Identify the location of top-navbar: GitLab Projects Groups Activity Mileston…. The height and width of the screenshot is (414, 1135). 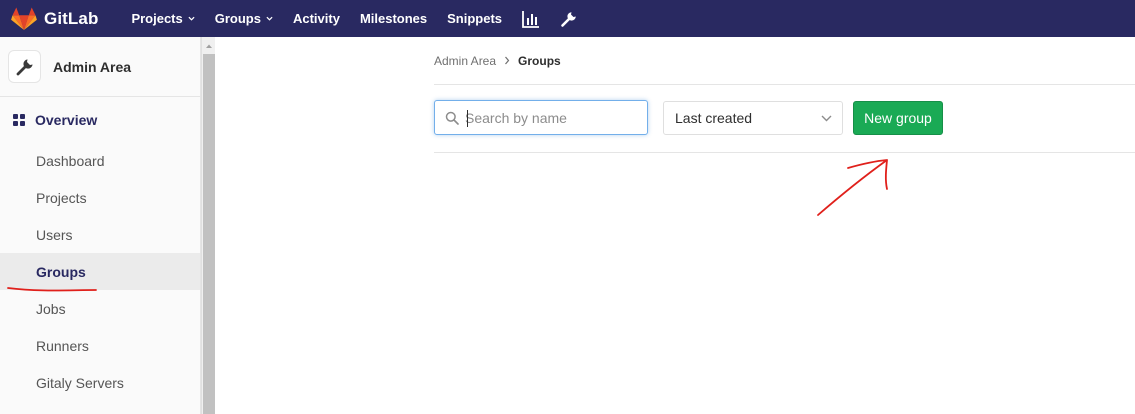
(567, 18).